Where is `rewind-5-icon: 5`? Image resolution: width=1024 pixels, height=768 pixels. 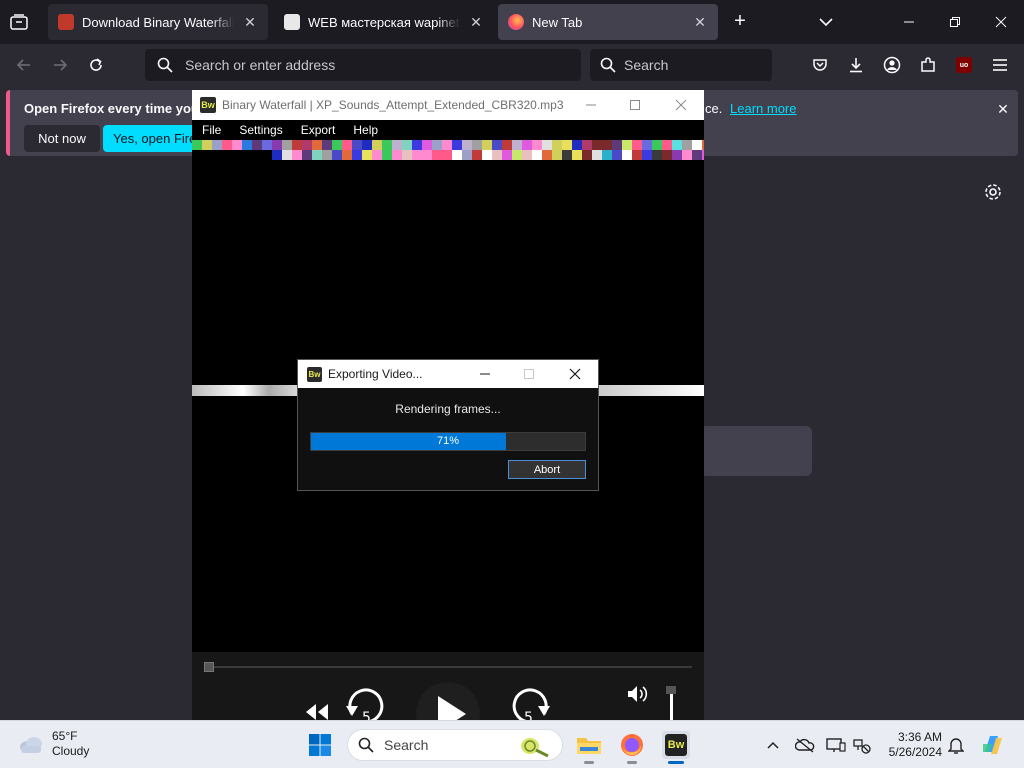 rewind-5-icon: 5 is located at coordinates (366, 705).